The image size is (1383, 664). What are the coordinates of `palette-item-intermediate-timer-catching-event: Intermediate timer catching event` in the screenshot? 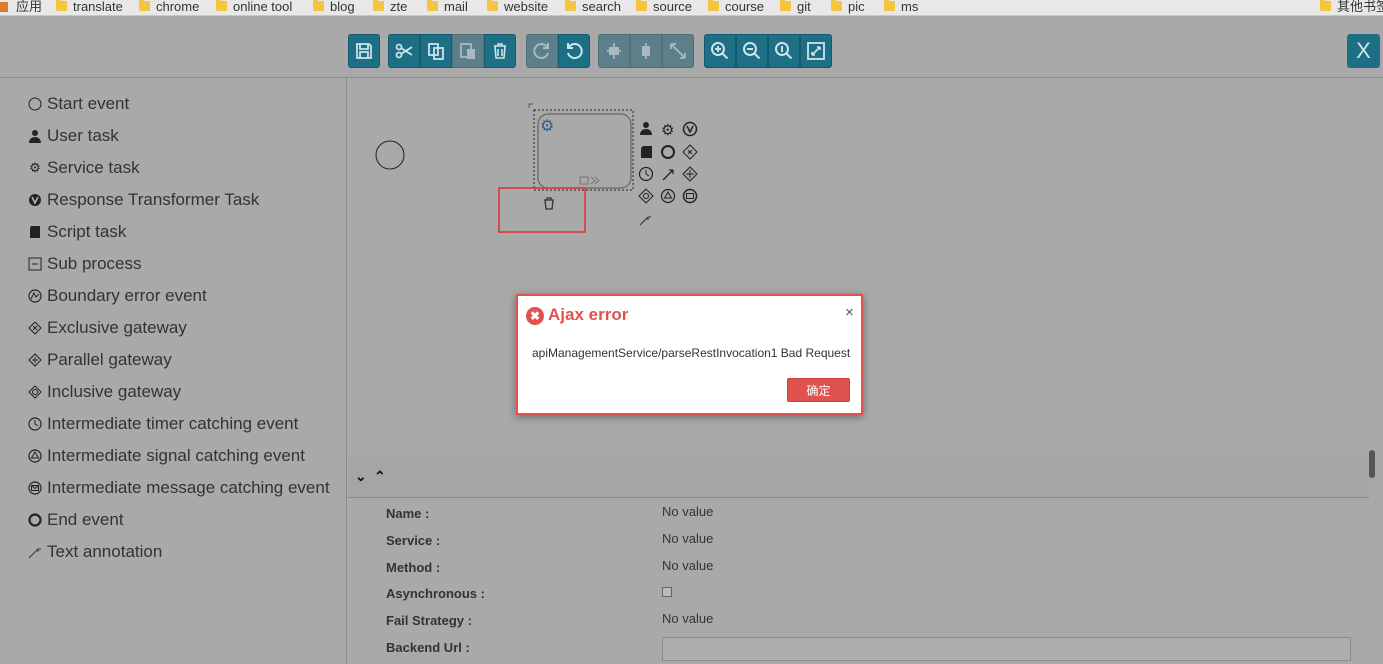 It's located at (163, 424).